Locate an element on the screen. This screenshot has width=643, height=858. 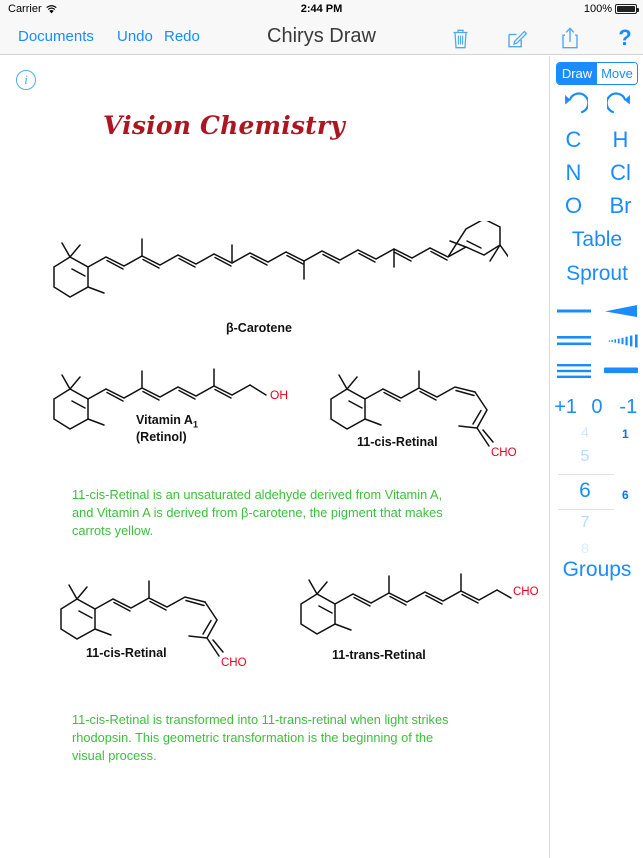
terminal-group-cho-top: CHO is located at coordinates (504, 453).